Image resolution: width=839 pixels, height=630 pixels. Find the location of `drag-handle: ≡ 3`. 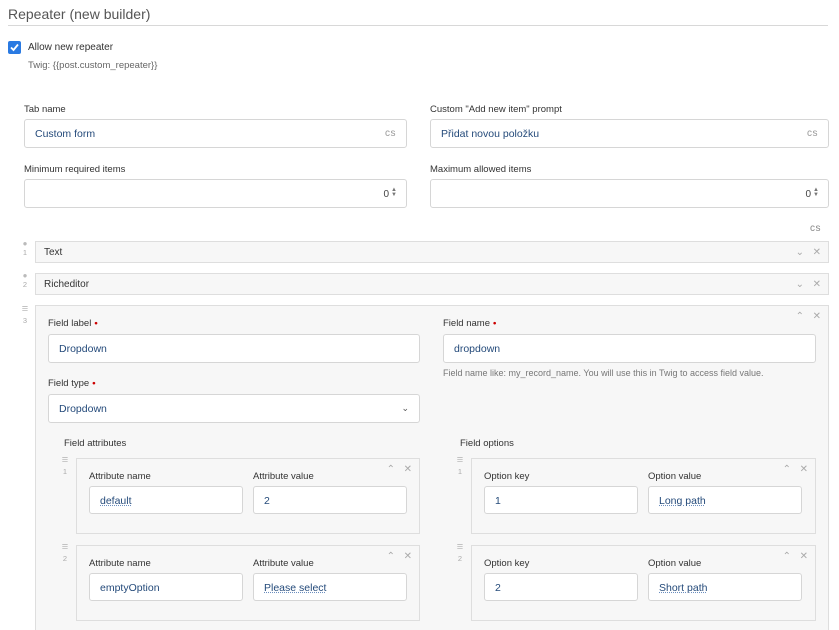

drag-handle: ≡ 3 is located at coordinates (25, 315).